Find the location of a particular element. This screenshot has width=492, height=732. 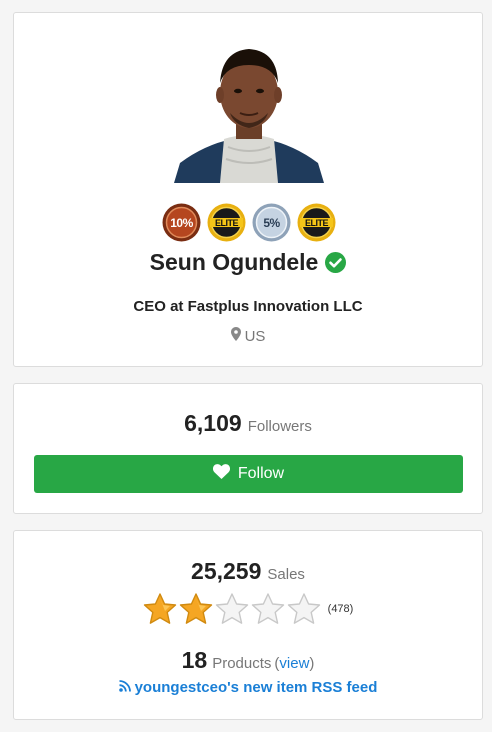

badge-label: 5% is located at coordinates (271, 222).